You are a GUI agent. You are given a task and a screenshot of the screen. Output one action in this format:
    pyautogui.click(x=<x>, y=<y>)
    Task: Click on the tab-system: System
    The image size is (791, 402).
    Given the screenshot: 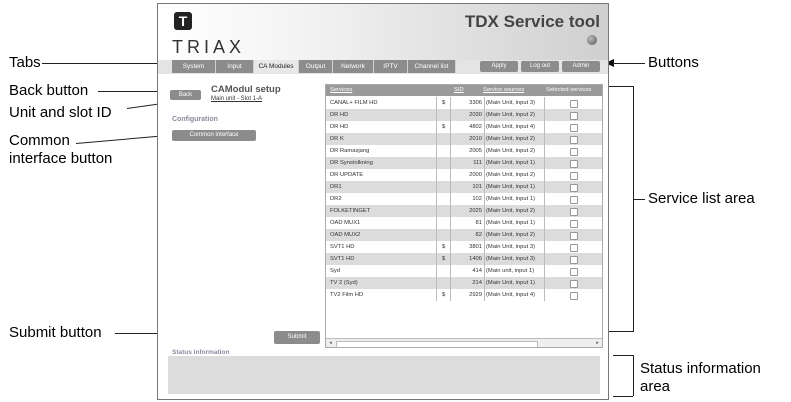 What is the action you would take?
    pyautogui.click(x=194, y=66)
    